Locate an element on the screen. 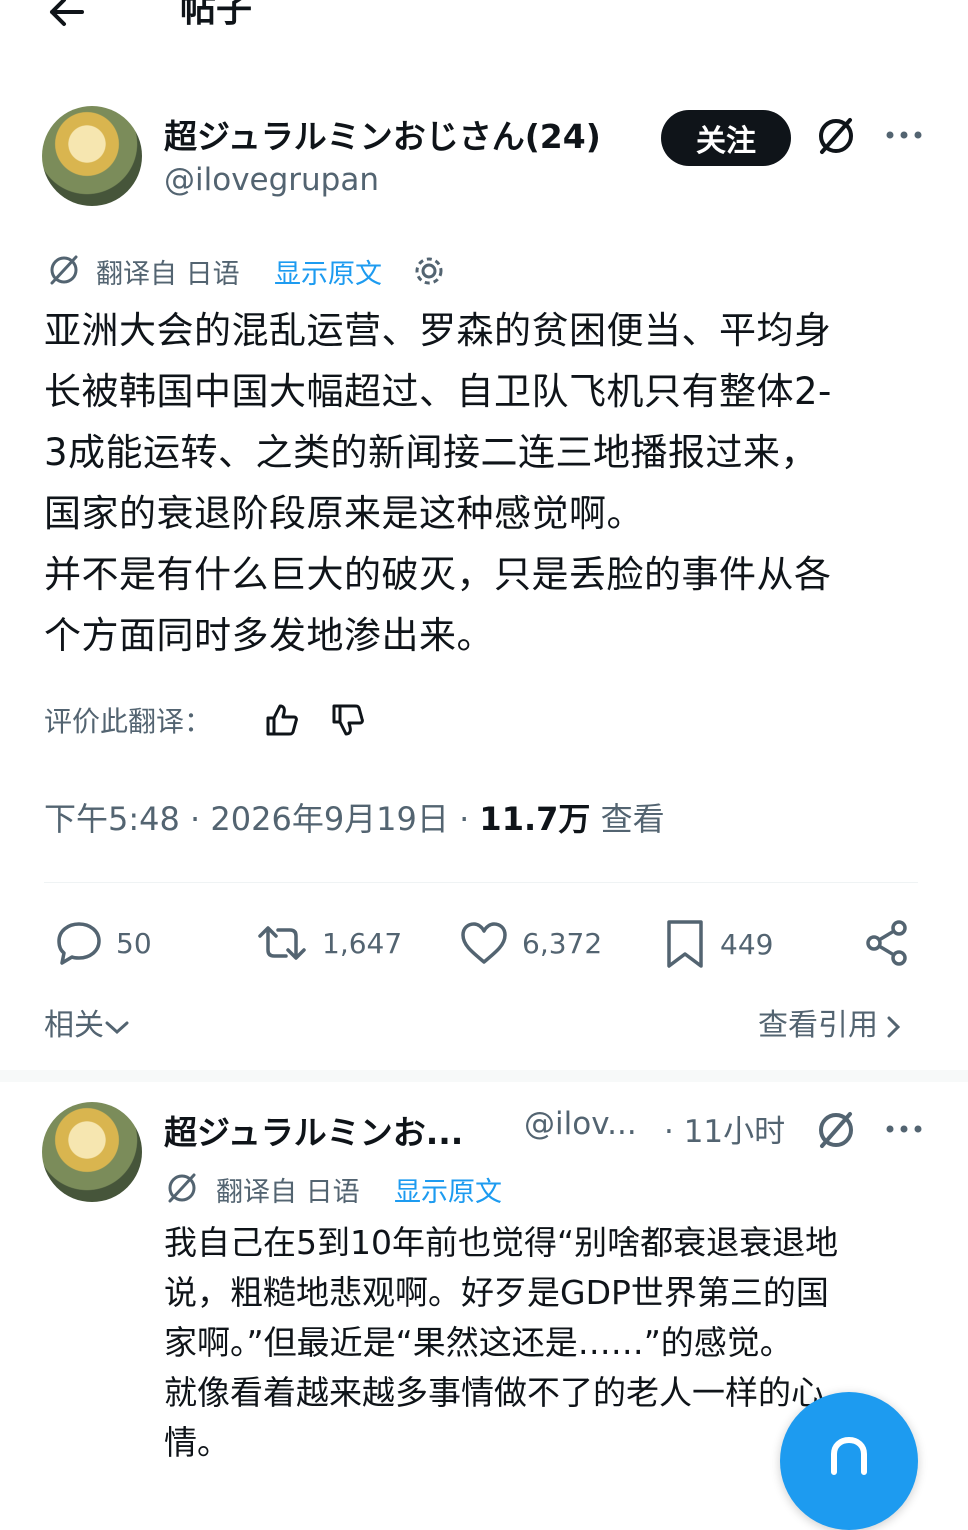 This screenshot has height=1530, width=968. post-meta: 下午5:48 · 2026年9月19日 · 11.7万 查看 is located at coordinates (354, 817).